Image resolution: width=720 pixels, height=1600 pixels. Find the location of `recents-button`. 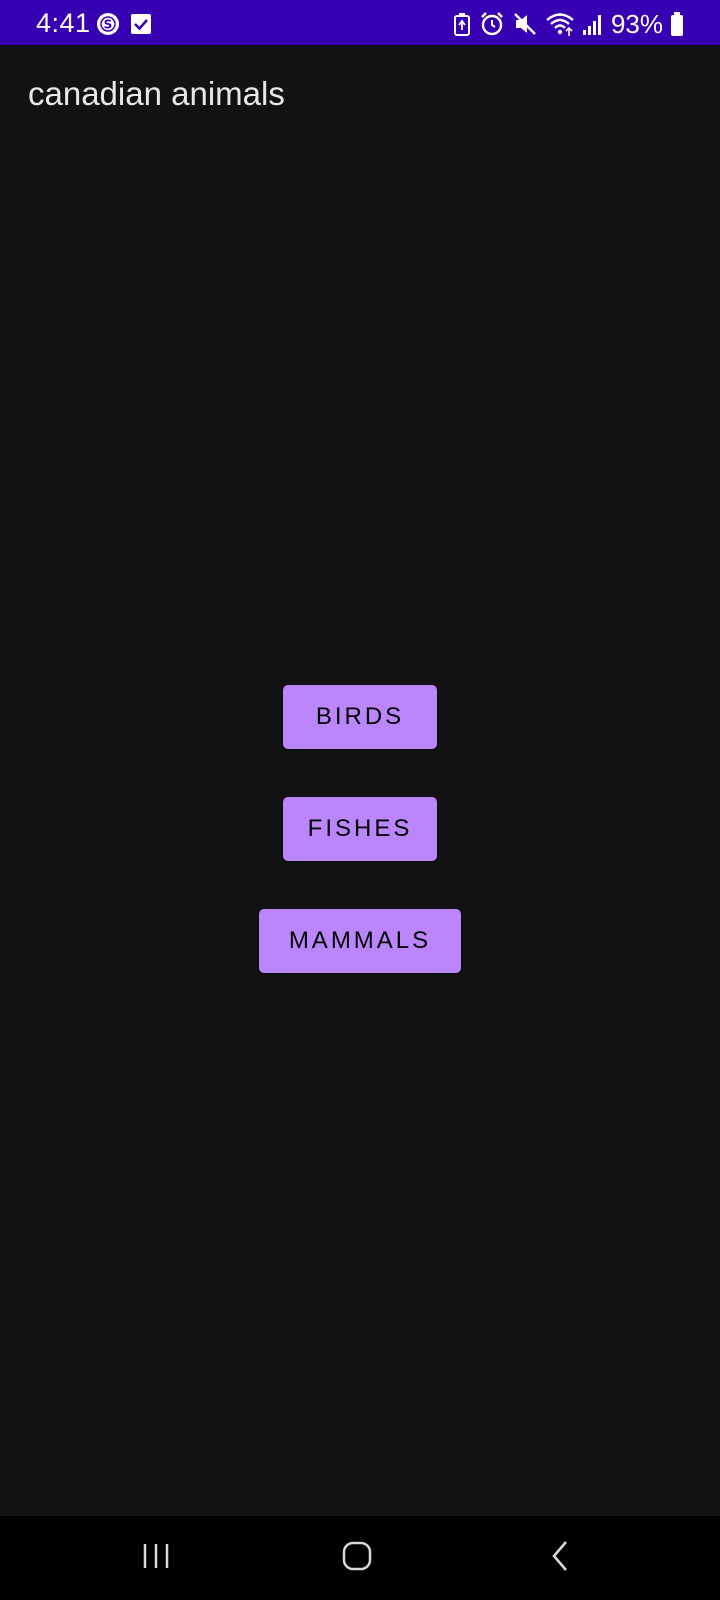

recents-button is located at coordinates (156, 1558).